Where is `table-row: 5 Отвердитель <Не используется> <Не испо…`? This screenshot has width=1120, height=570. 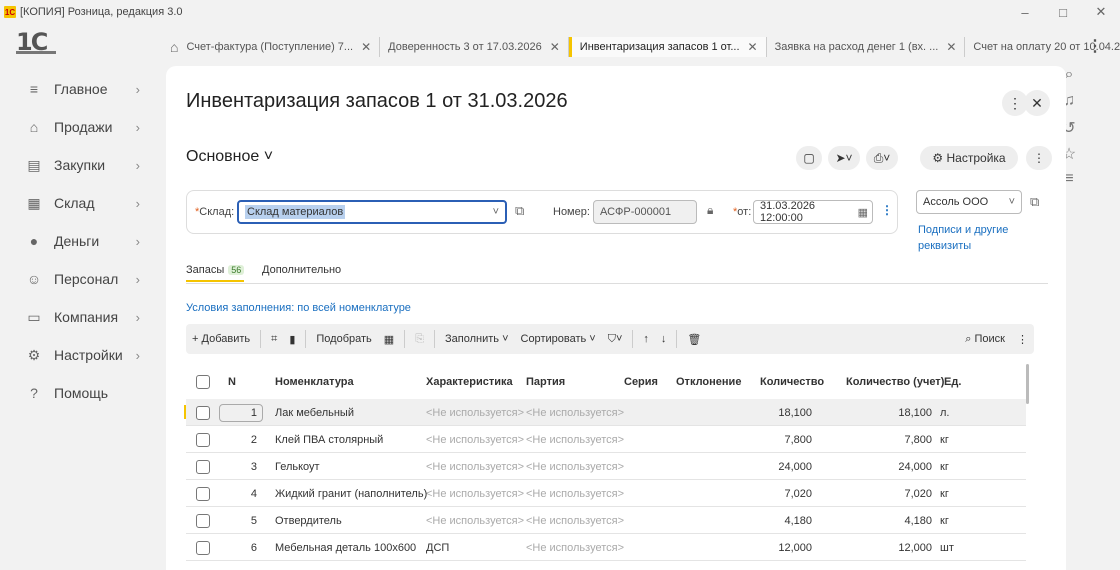 table-row: 5 Отвердитель <Не используется> <Не испо… is located at coordinates (606, 520).